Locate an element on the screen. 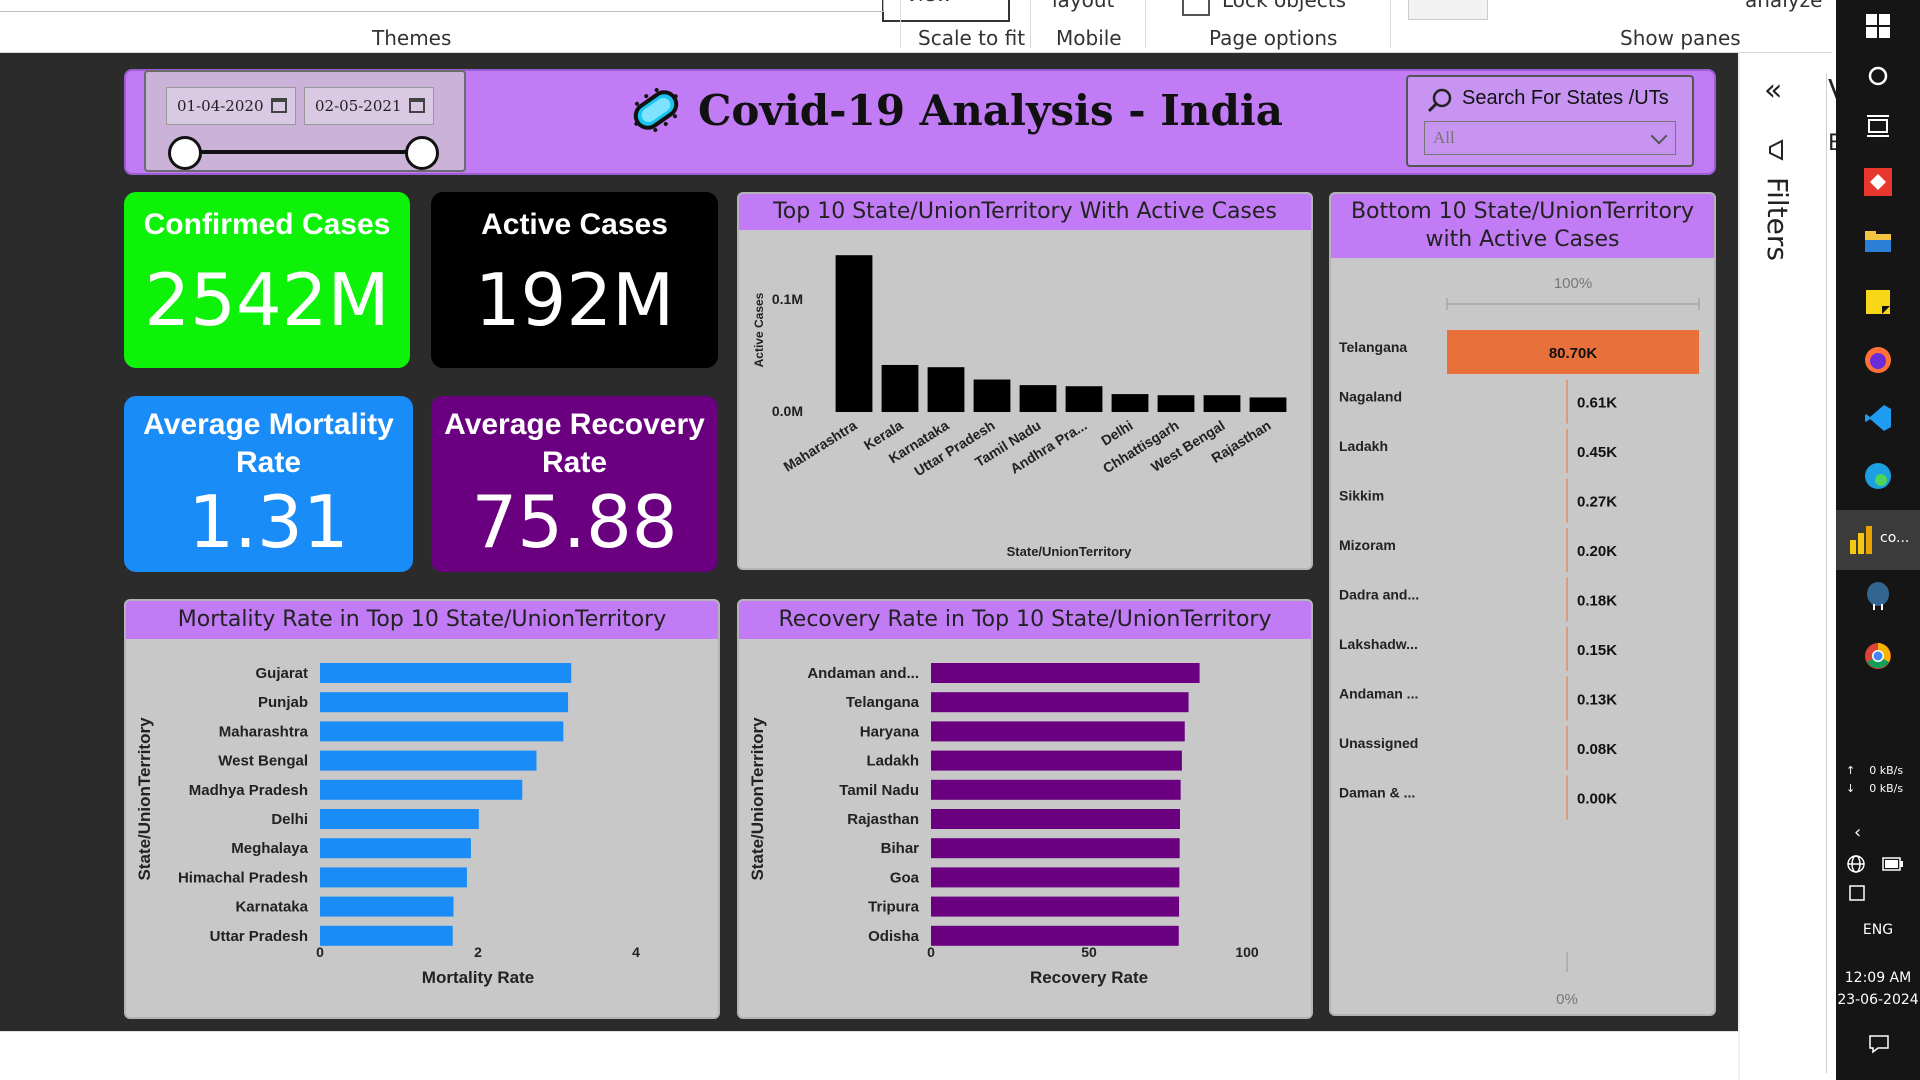  category-label: Telangana is located at coordinates (1373, 347).